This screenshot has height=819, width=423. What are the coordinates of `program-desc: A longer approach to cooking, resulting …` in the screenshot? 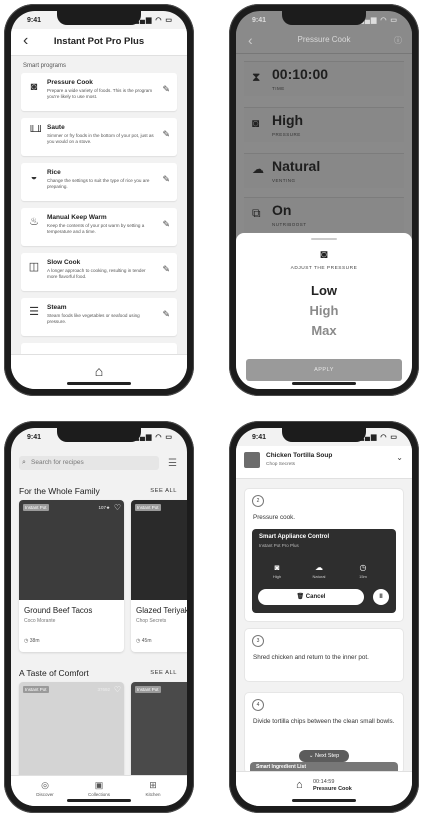 It's located at (96, 273).